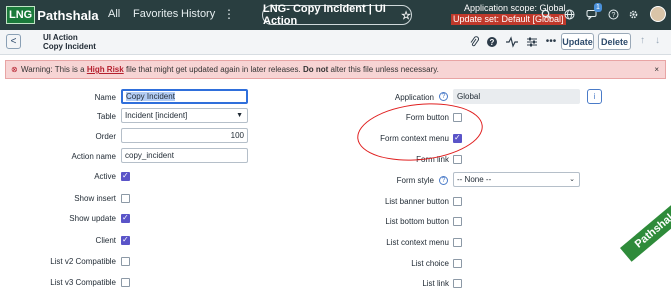 The image size is (671, 288). Describe the element at coordinates (83, 261) in the screenshot. I see `list-v2-compatible-label: List v2 Compatible` at that location.